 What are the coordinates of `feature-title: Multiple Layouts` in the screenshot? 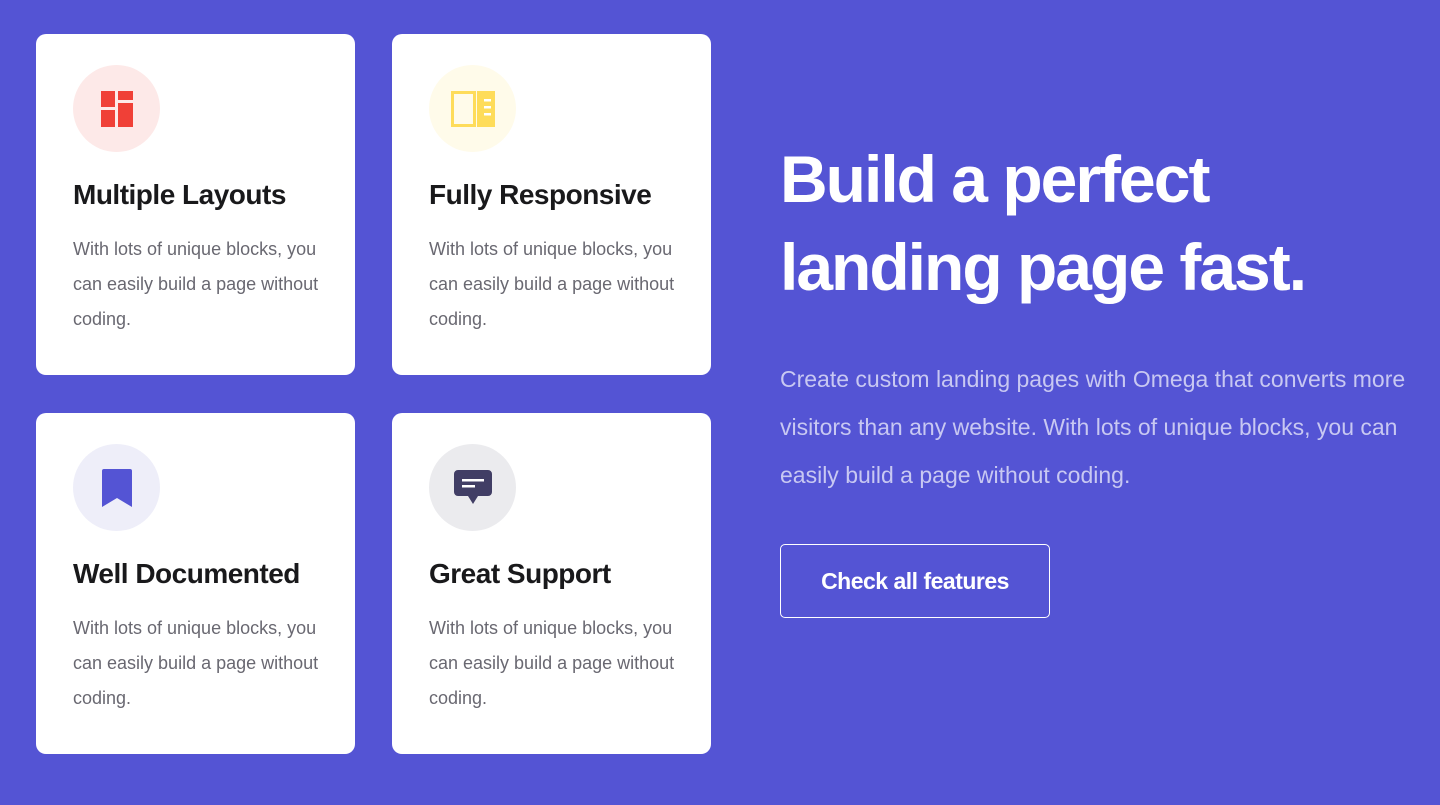 It's located at (179, 194).